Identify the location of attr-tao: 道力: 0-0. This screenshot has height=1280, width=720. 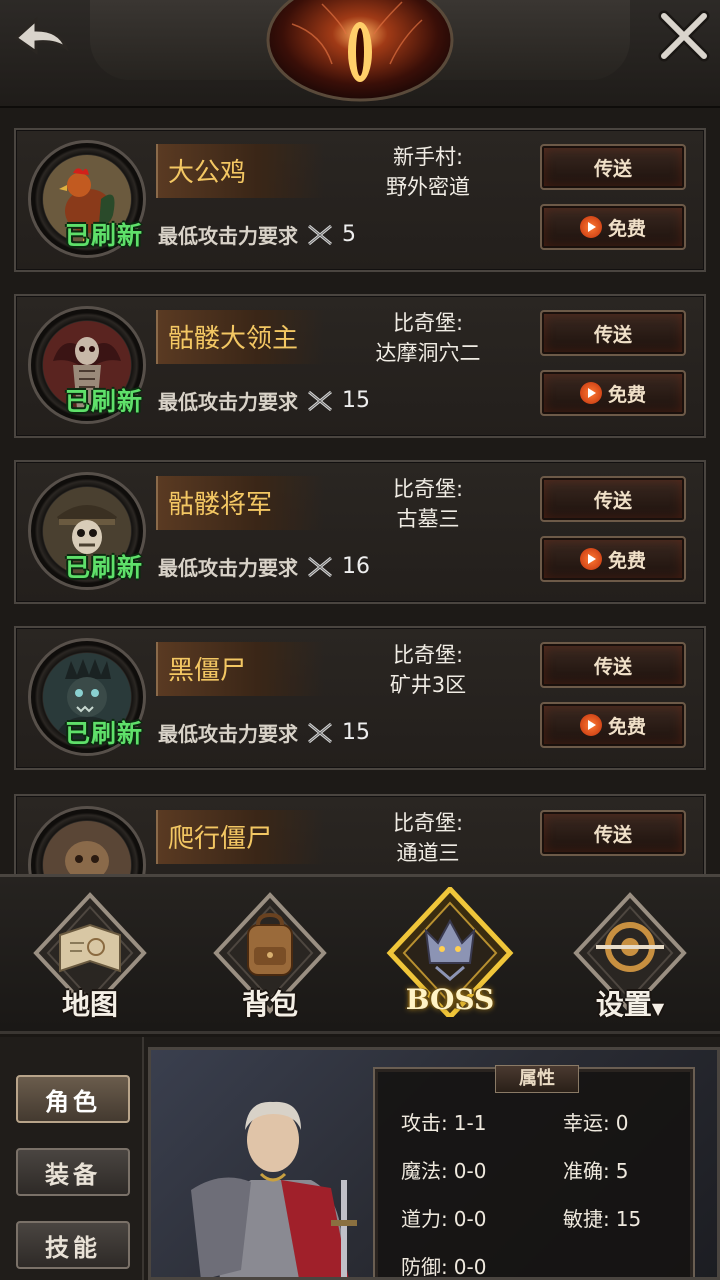
(443, 1217).